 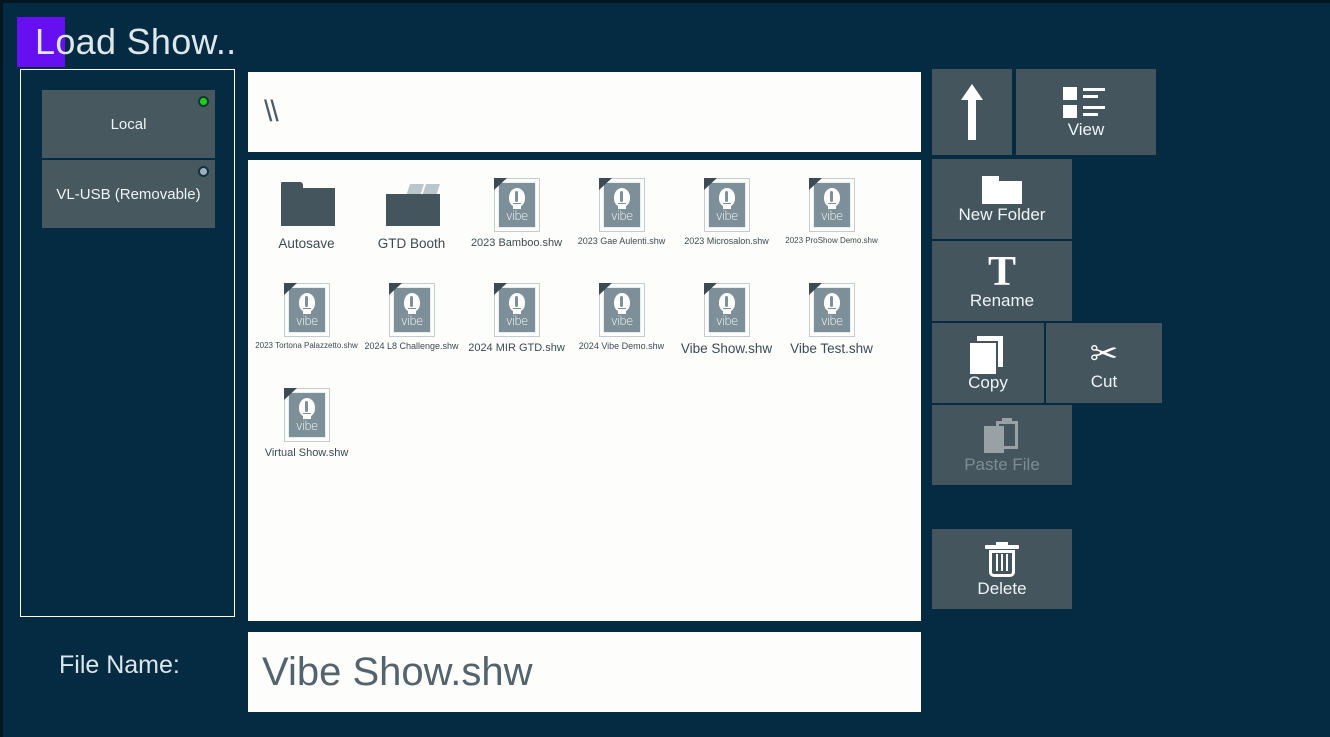 I want to click on file-item: vibe 2023 Gae Aulenti.shw, so click(x=621, y=222).